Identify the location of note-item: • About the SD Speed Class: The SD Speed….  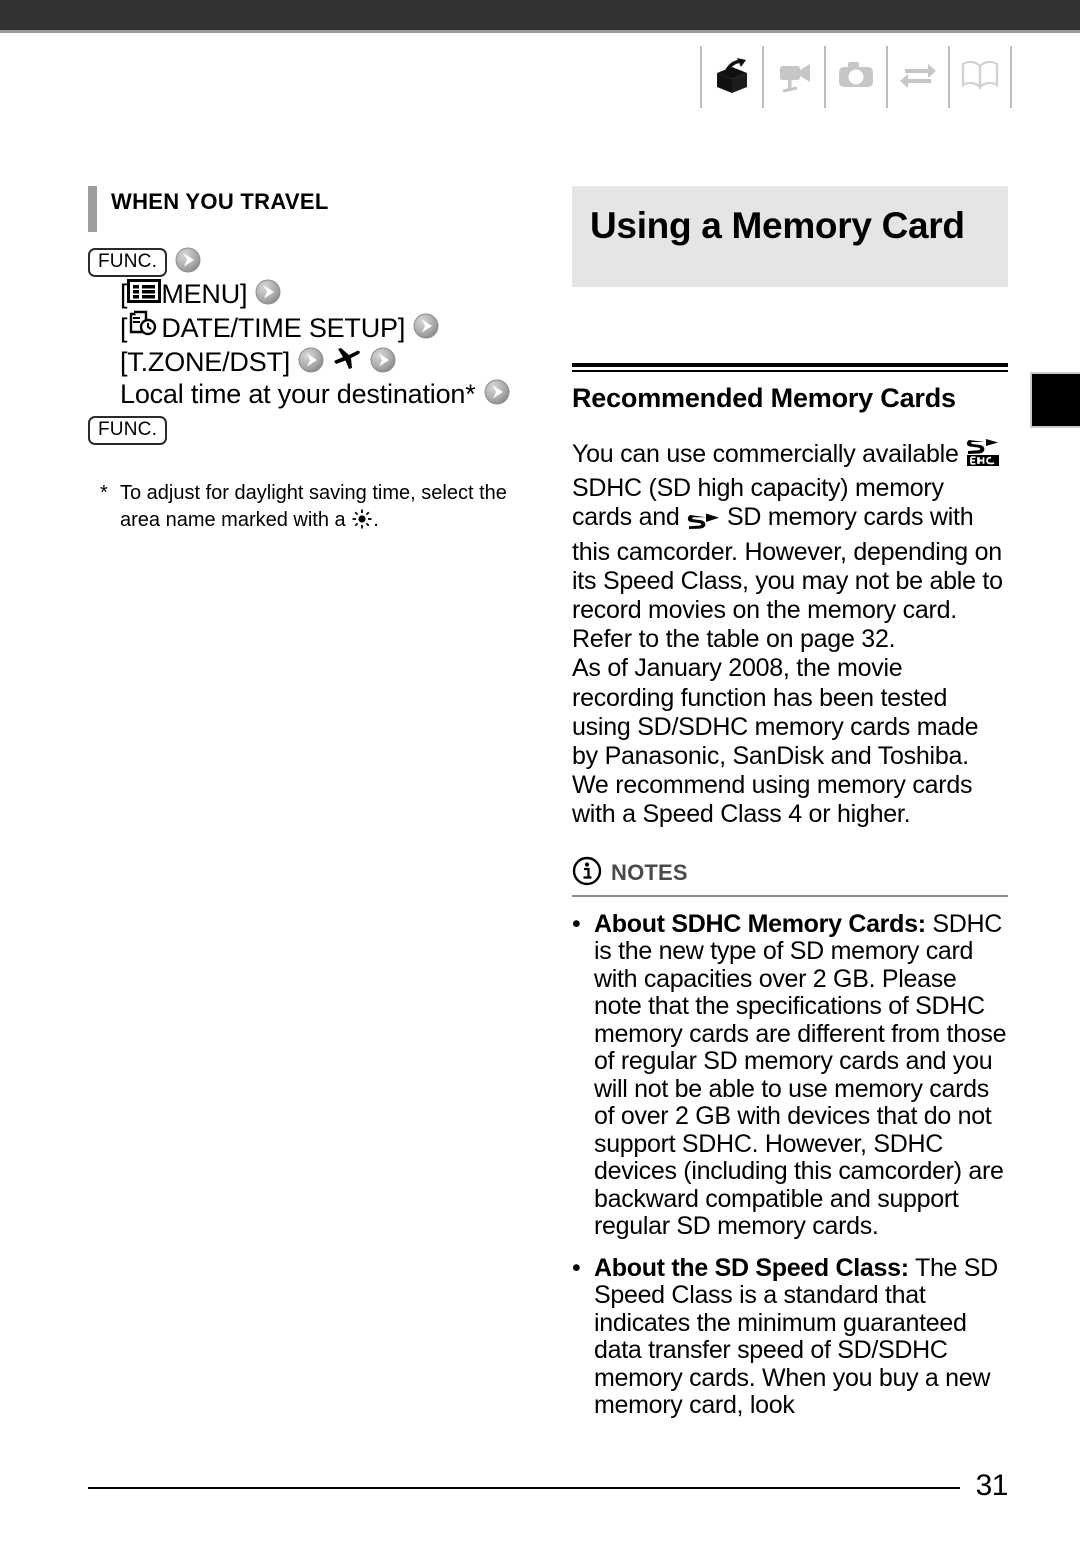
(790, 1336).